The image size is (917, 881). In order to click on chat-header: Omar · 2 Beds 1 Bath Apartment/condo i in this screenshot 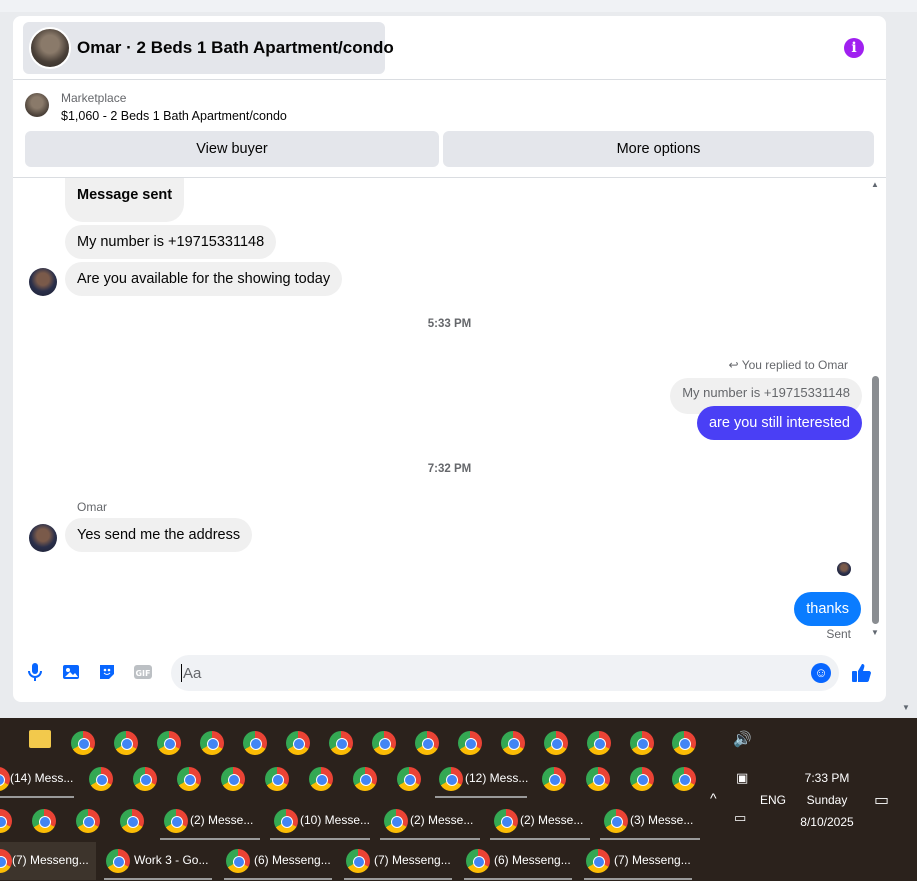, I will do `click(449, 48)`.